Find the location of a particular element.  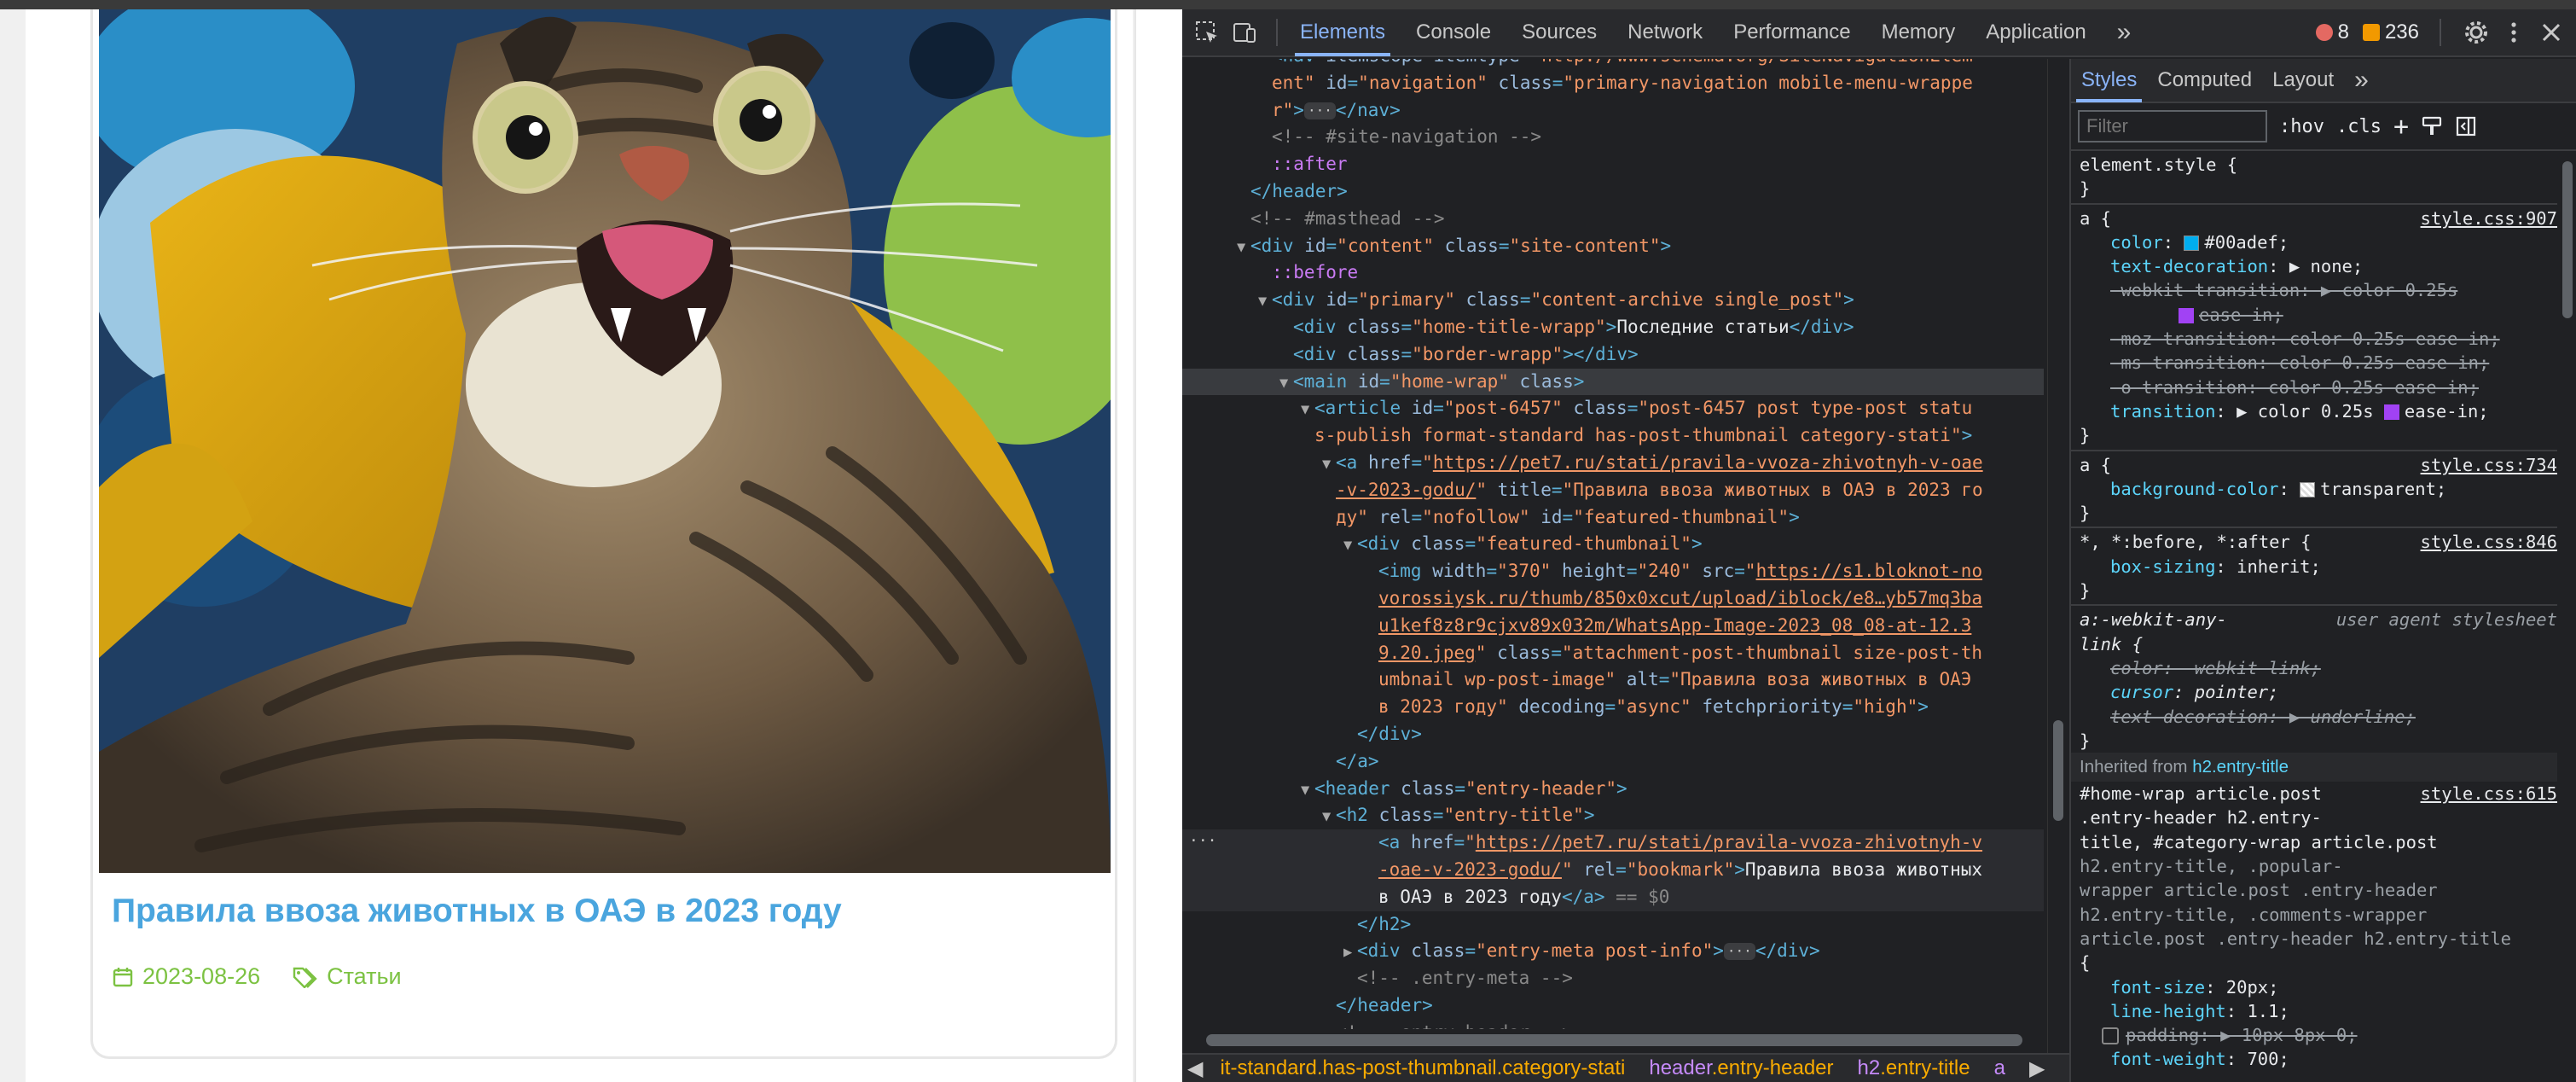

css-property: color is located at coordinates (2136, 243).